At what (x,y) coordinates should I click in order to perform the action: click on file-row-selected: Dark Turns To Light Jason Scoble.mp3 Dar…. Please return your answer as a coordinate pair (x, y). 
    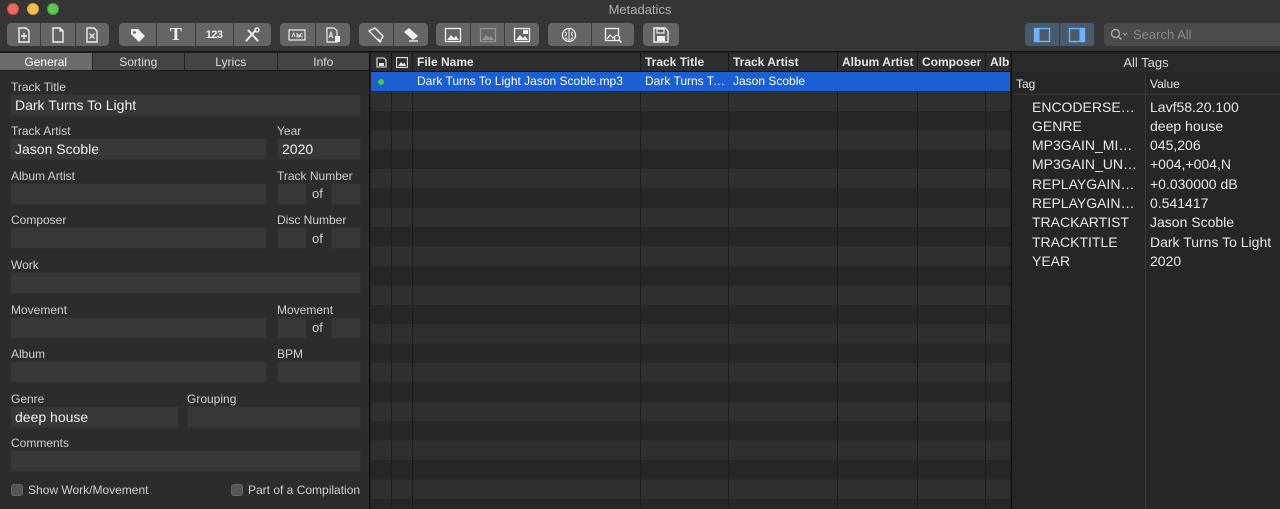
    Looking at the image, I should click on (690, 81).